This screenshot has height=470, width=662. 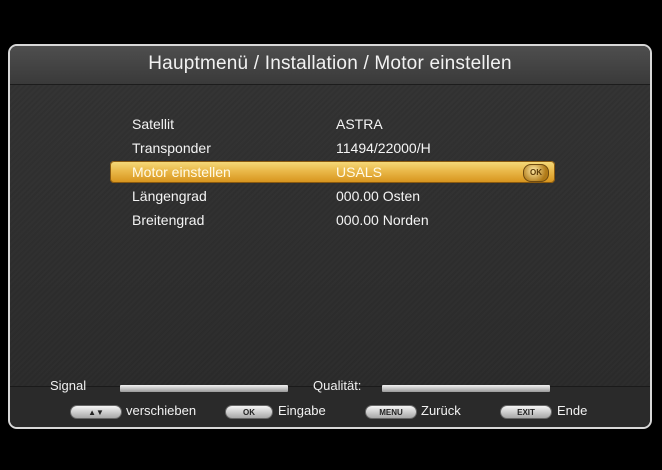 I want to click on menu-key-icon: MENU, so click(x=391, y=412).